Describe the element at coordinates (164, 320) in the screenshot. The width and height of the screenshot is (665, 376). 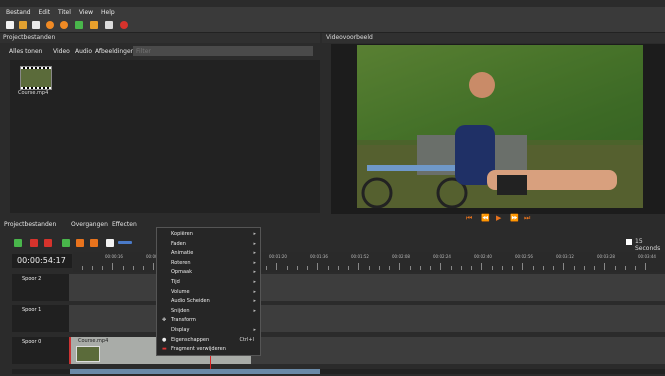
I see `move-icon: ✥` at that location.